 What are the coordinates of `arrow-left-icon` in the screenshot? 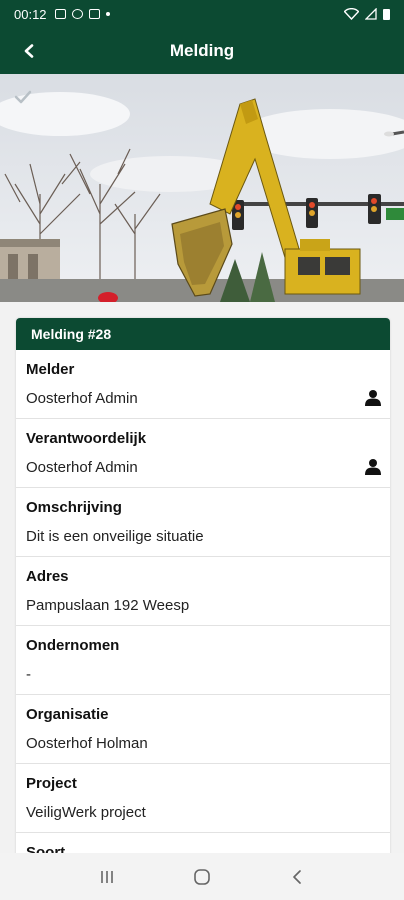 It's located at (29, 51).